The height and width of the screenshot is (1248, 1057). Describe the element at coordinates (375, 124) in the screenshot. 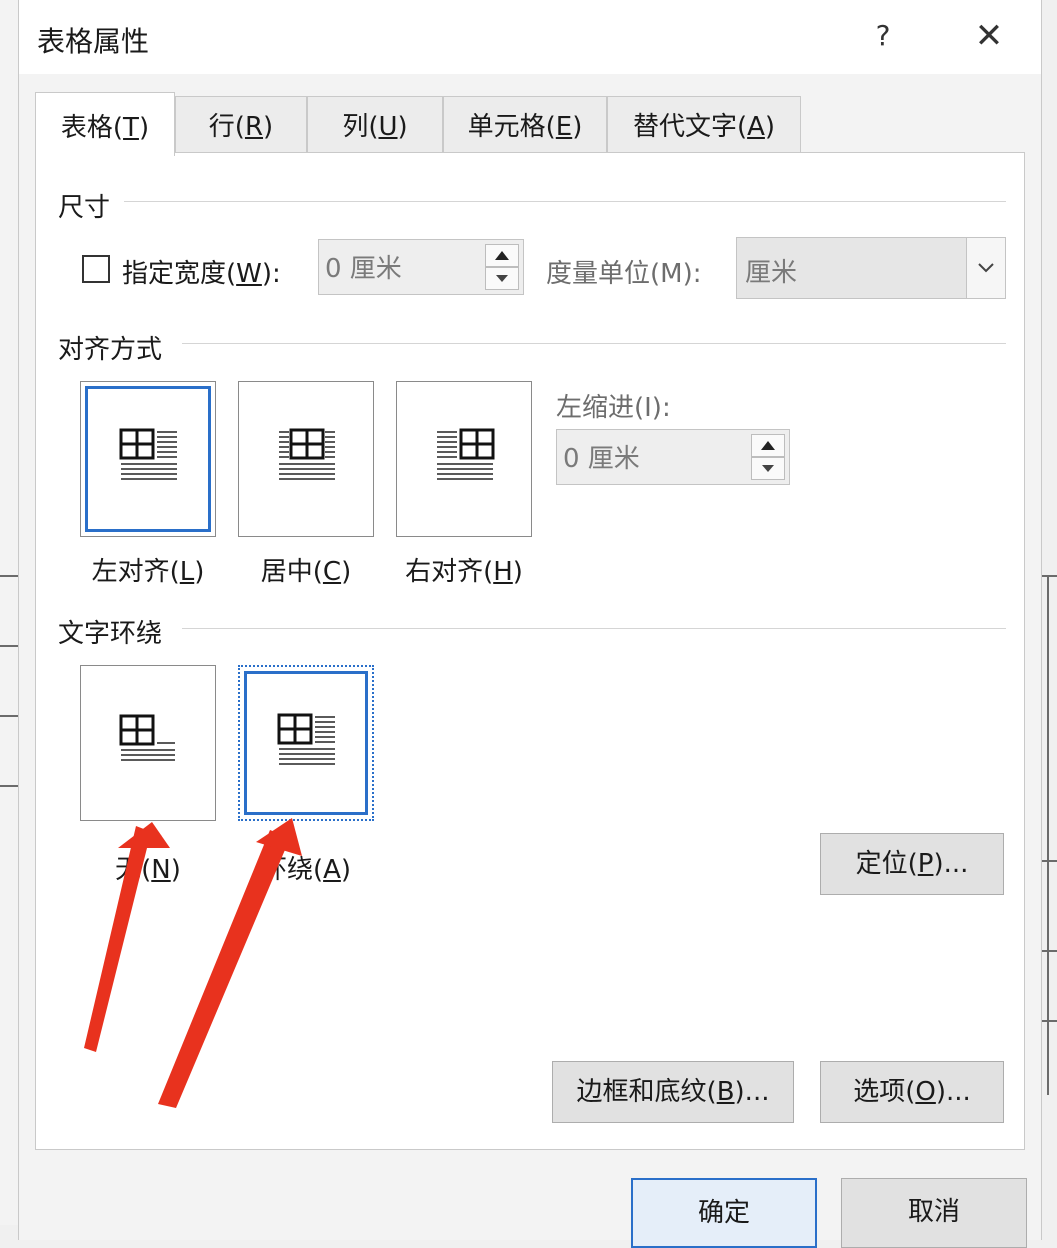

I see `tab-column: 列(U)` at that location.